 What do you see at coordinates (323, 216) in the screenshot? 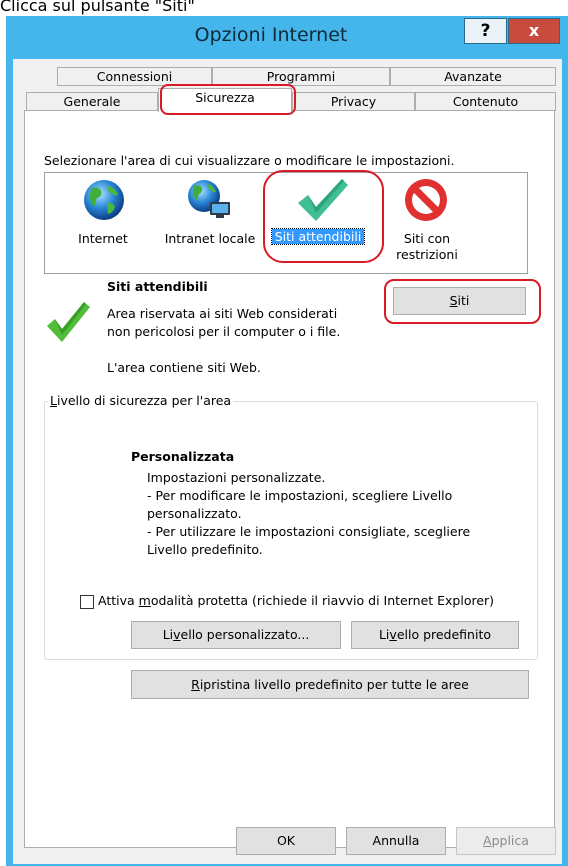
I see `highlight-oval-zone` at bounding box center [323, 216].